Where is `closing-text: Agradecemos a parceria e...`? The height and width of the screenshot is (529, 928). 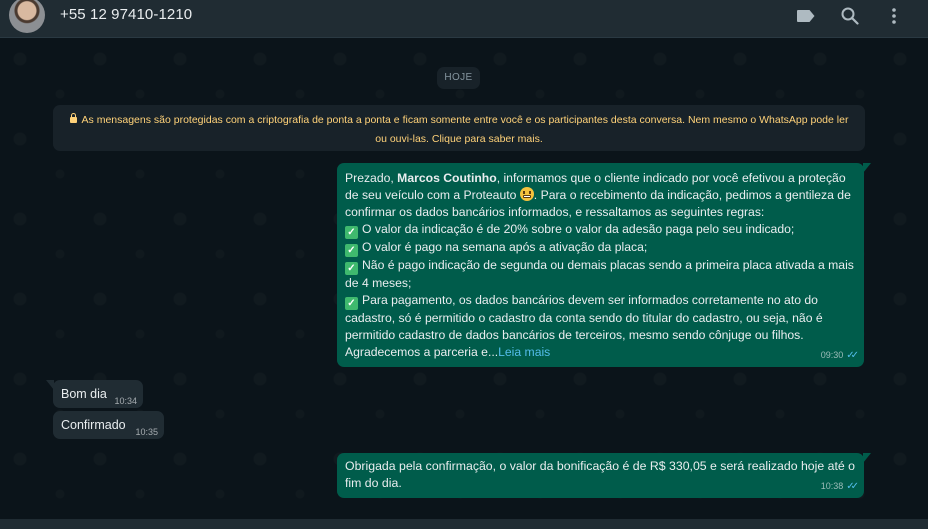
closing-text: Agradecemos a parceria e... is located at coordinates (422, 352).